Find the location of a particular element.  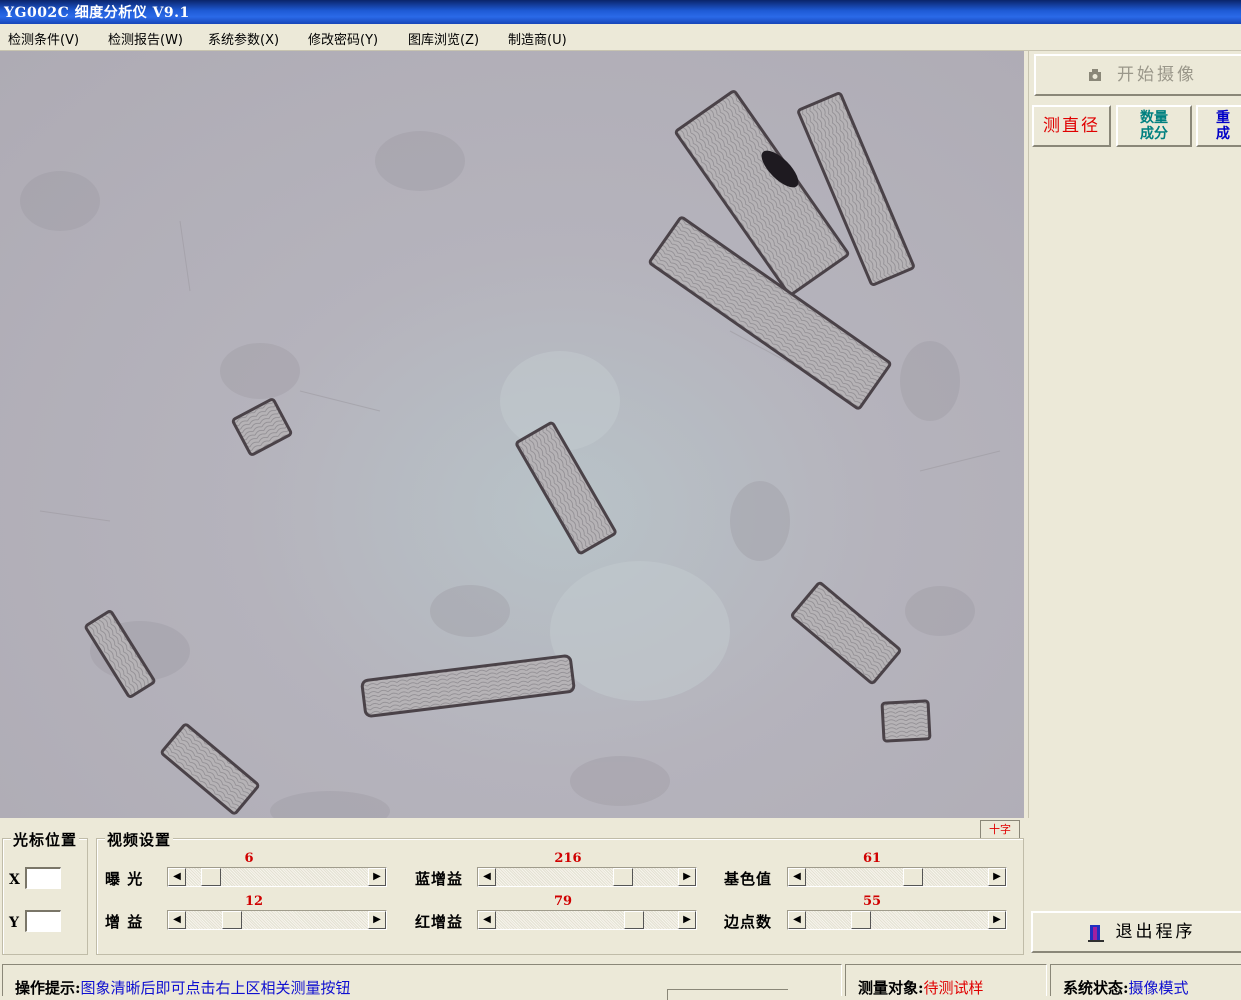

cursor-position-group: 光标位置 X Y is located at coordinates (45, 892).